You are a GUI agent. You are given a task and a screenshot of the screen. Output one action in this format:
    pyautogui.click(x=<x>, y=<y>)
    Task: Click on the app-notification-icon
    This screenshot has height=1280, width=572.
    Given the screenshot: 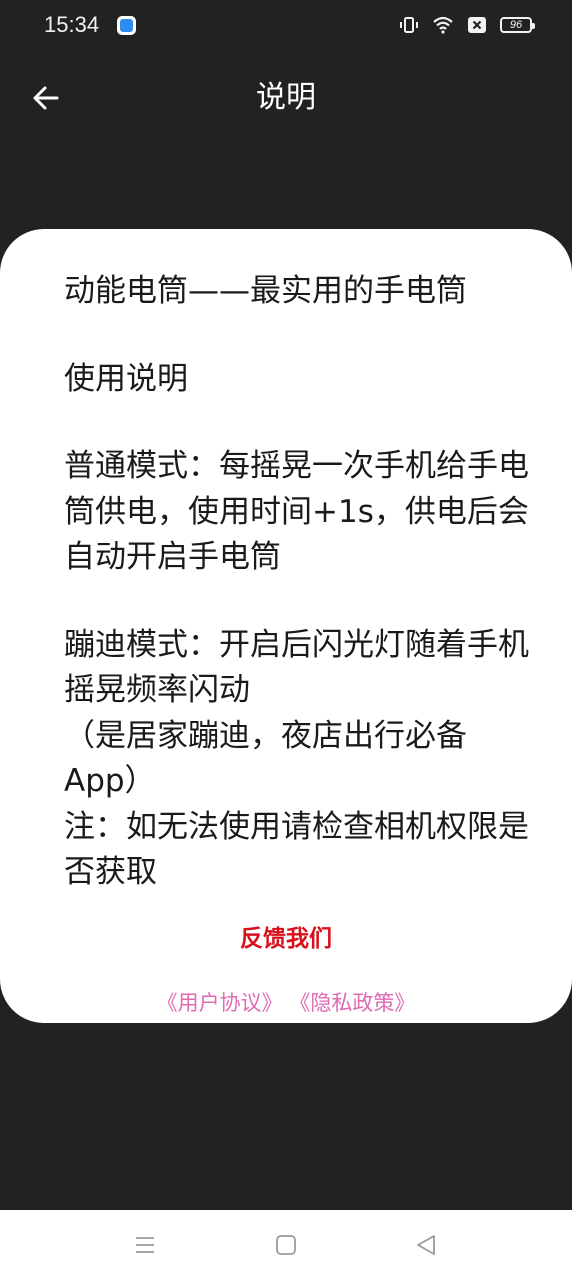 What is the action you would take?
    pyautogui.click(x=126, y=25)
    